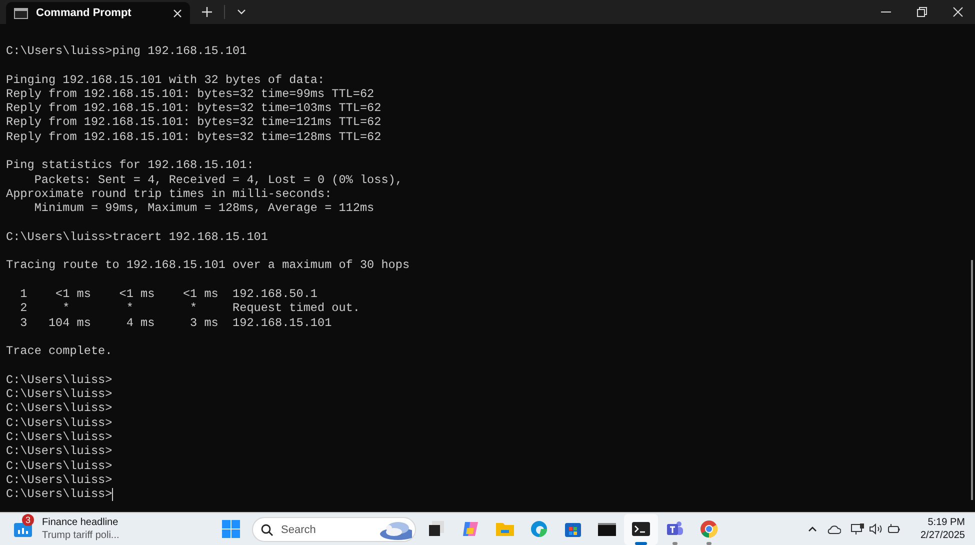 This screenshot has height=545, width=975. What do you see at coordinates (194, 137) in the screenshot?
I see `console-line: Reply from 192.168.15.101: bytes=32 time=128ms TTL=62` at bounding box center [194, 137].